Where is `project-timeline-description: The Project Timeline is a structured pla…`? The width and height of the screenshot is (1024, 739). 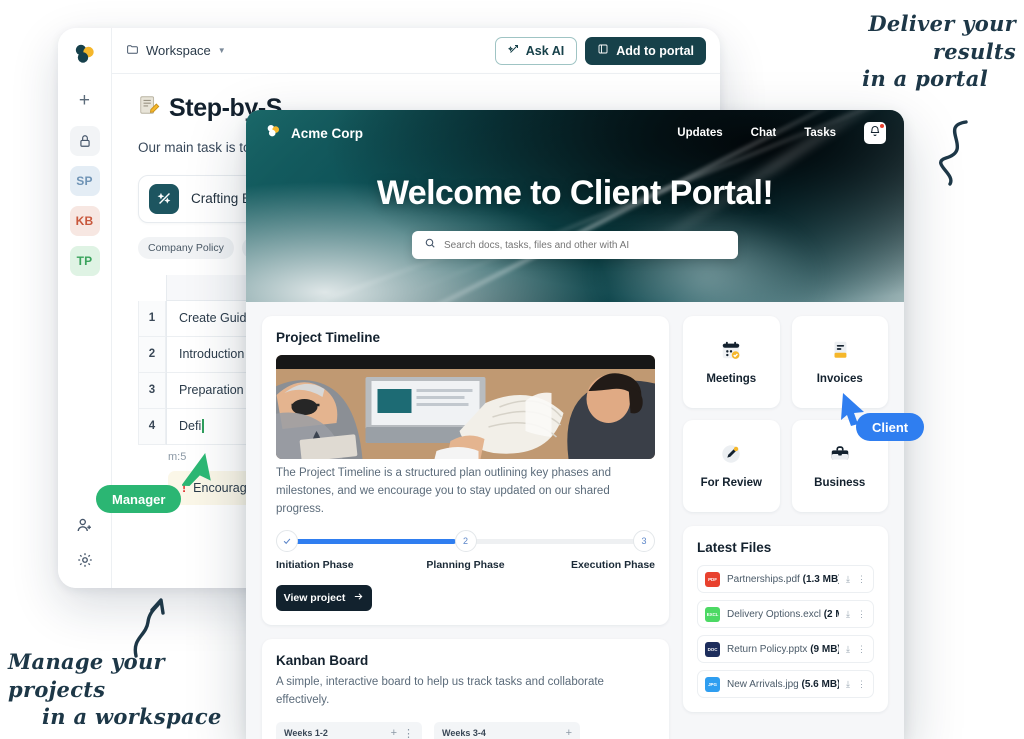 project-timeline-description: The Project Timeline is a structured pla… is located at coordinates (443, 491).